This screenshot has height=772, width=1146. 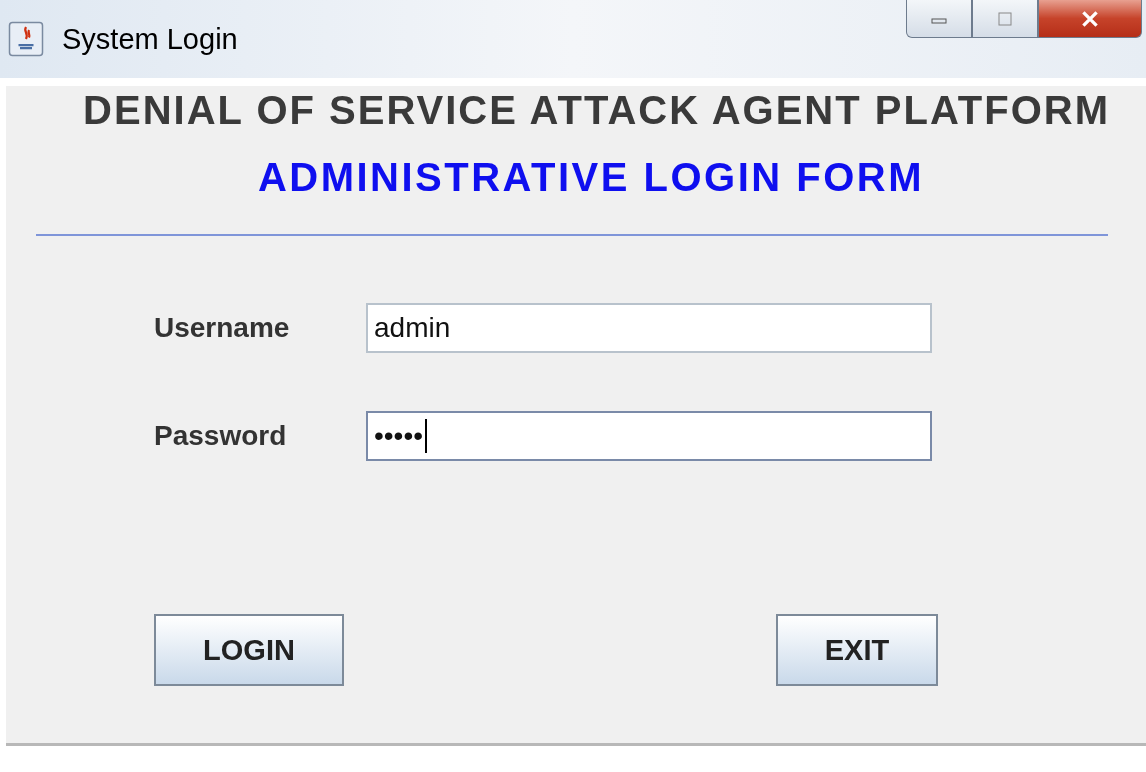 I want to click on app-icon, so click(x=26, y=39).